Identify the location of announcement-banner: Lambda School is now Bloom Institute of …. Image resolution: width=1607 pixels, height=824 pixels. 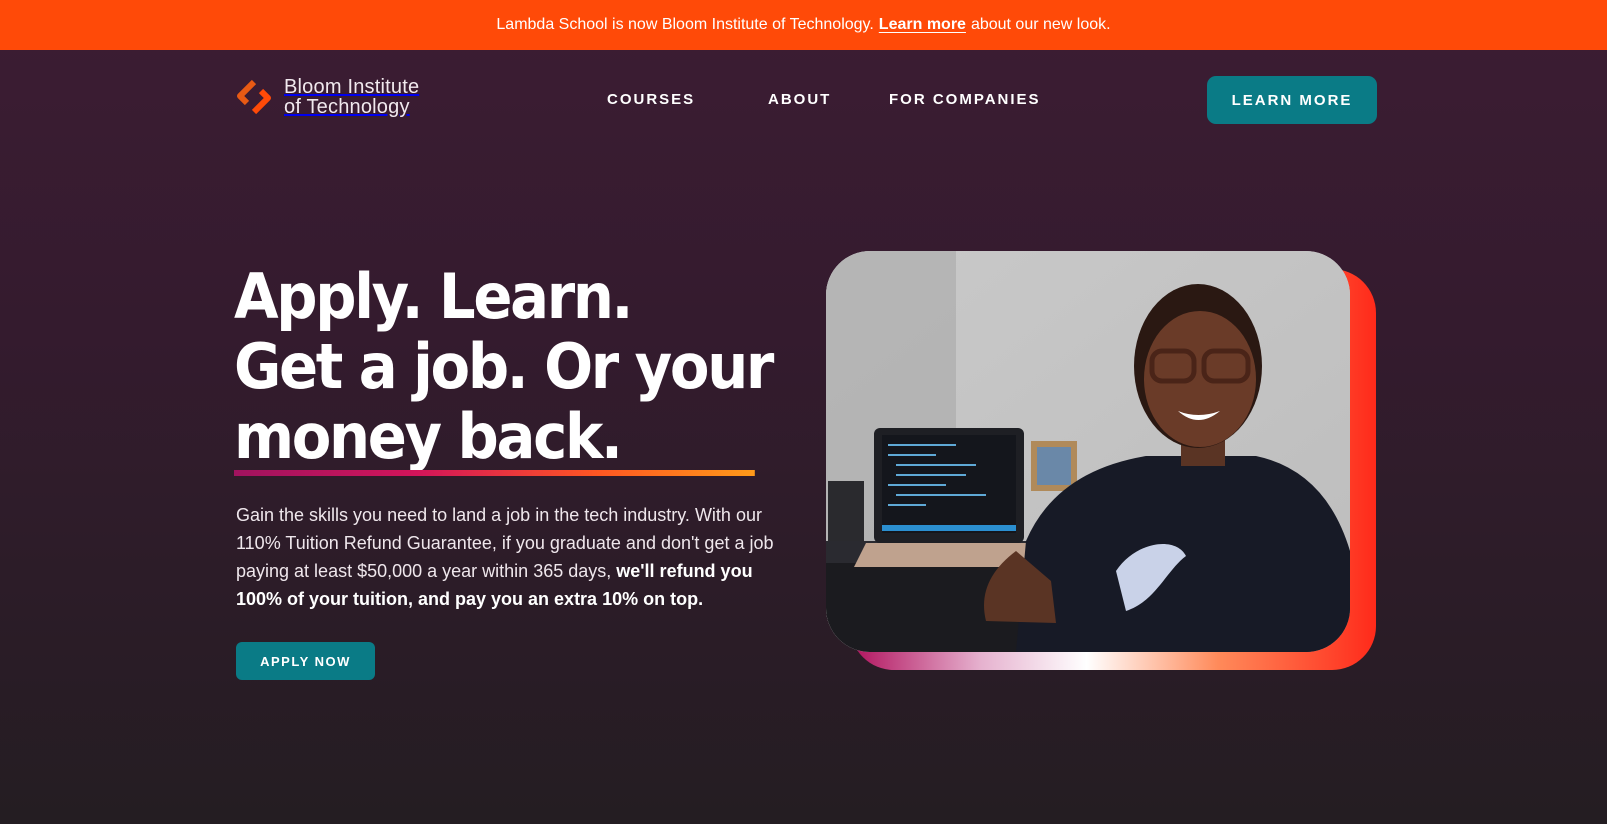
(803, 25).